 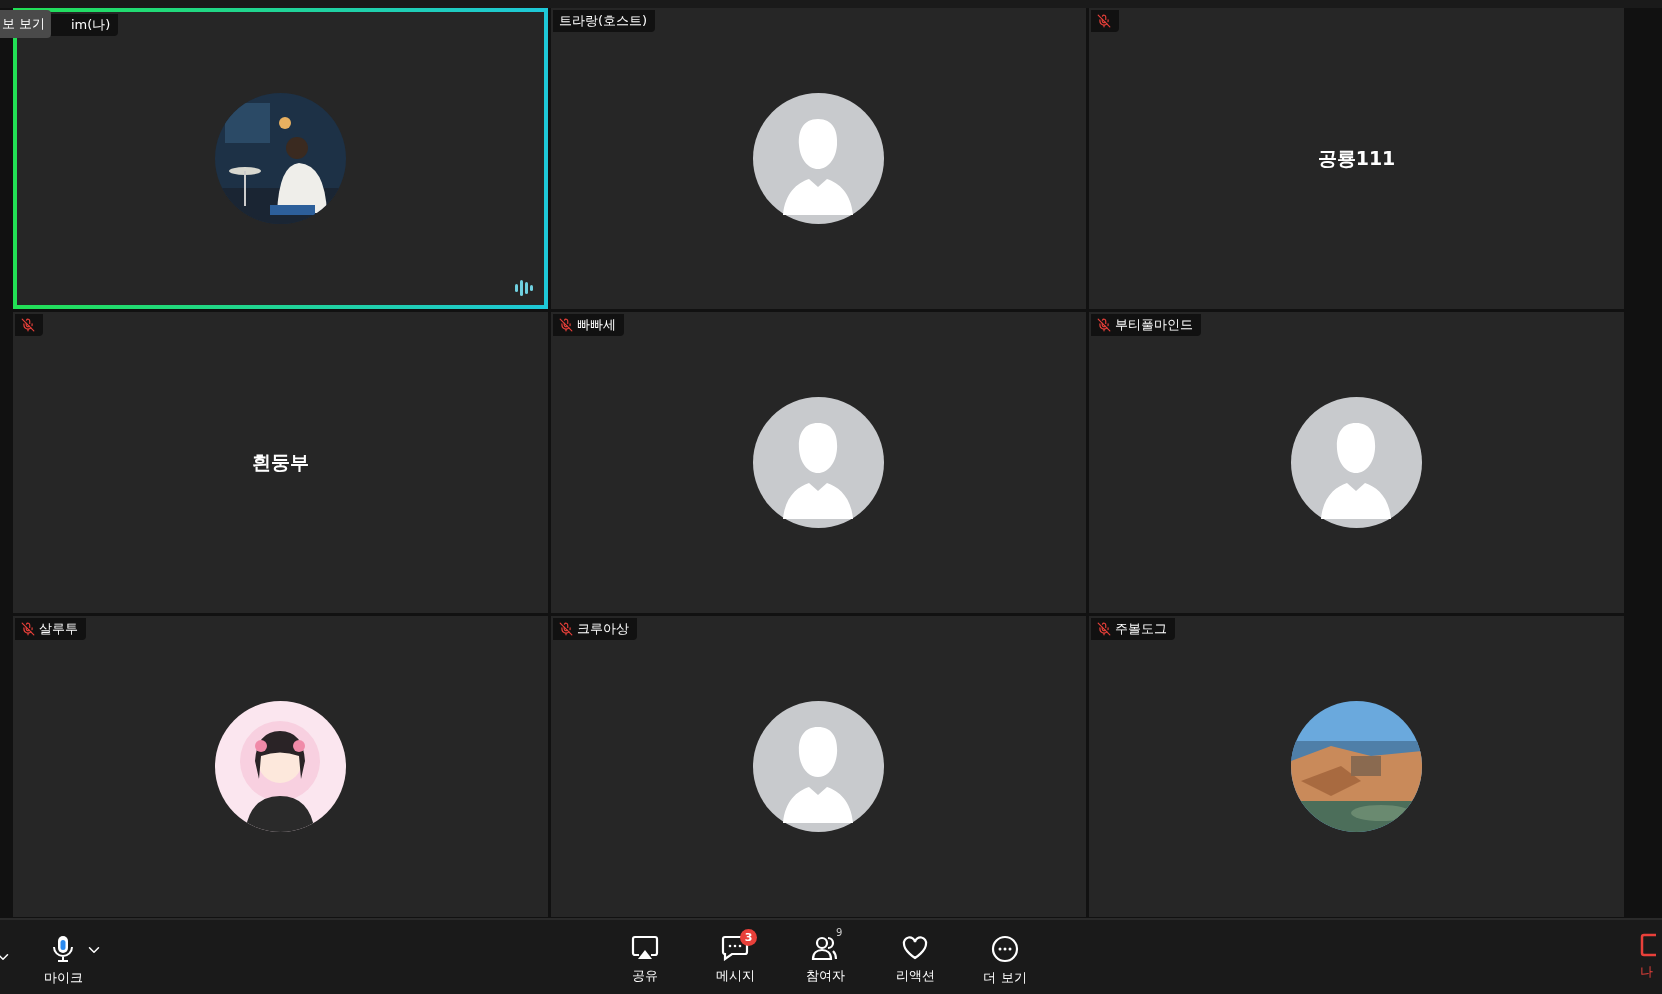 I want to click on more-icon, so click(x=1005, y=949).